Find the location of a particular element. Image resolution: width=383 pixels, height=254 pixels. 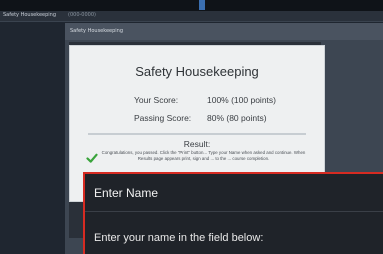

window-title: Safety Housekeeping is located at coordinates (30, 15).